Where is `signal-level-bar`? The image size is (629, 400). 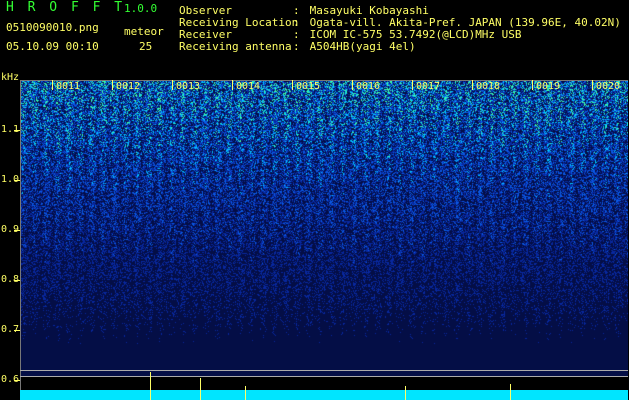 signal-level-bar is located at coordinates (324, 395).